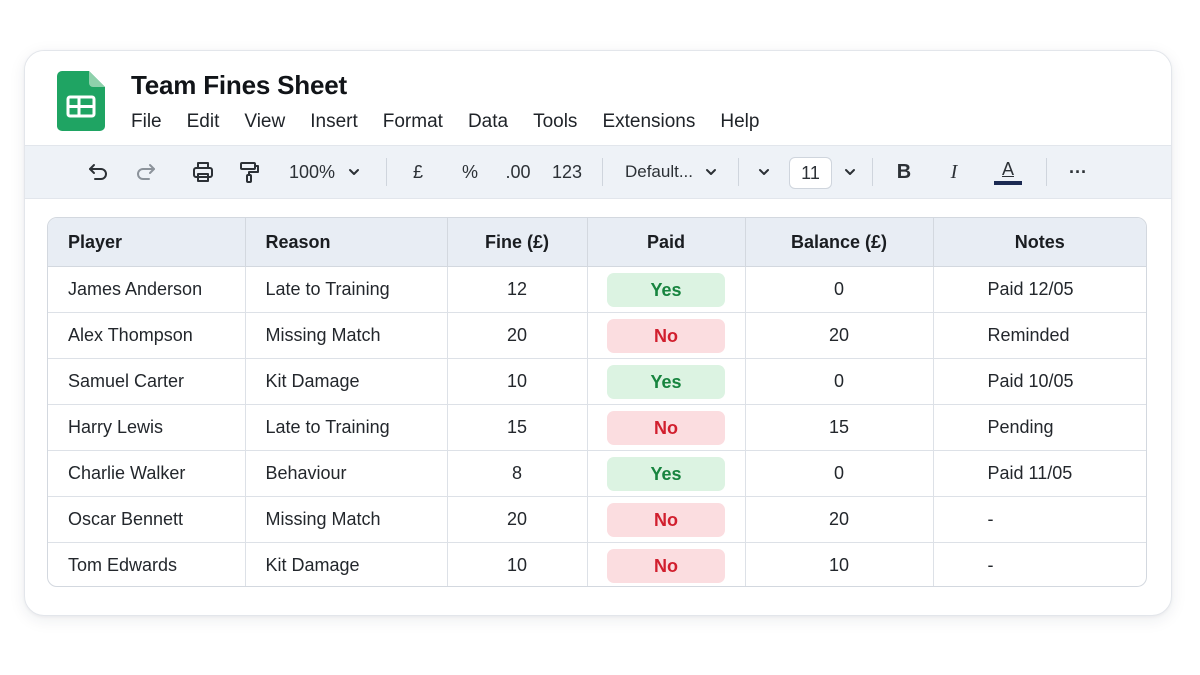 Image resolution: width=1200 pixels, height=675 pixels. I want to click on table-row: Oscar Bennett Missing Match 20 No 20 -, so click(597, 519).